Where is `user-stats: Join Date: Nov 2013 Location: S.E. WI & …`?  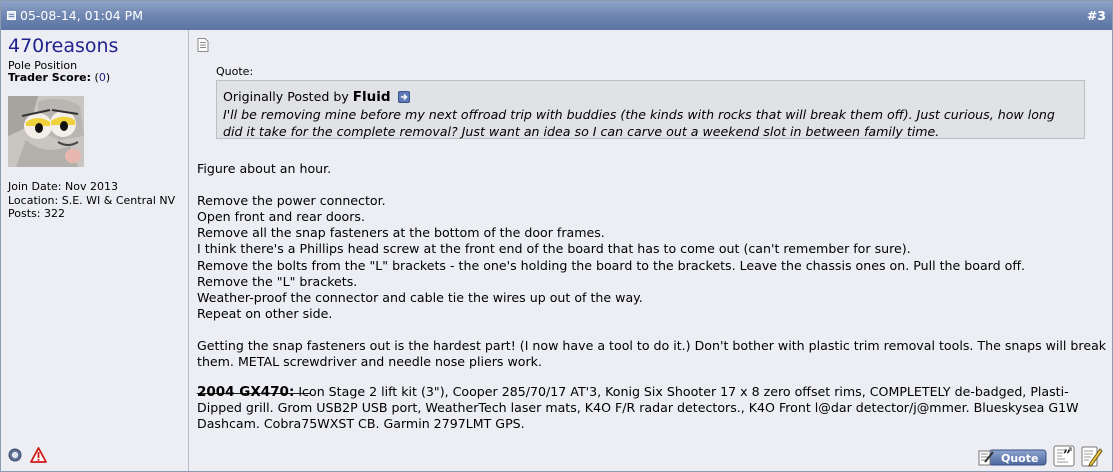
user-stats: Join Date: Nov 2013 Location: S.E. WI & … is located at coordinates (91, 200).